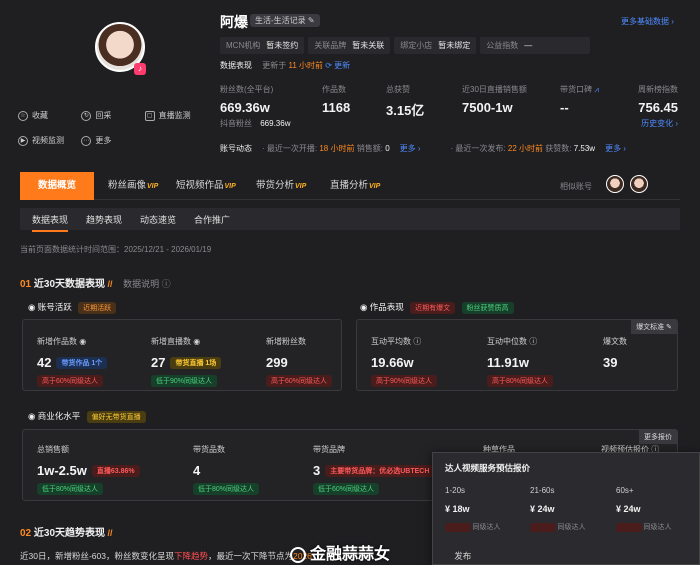 The width and height of the screenshot is (700, 565). What do you see at coordinates (299, 361) in the screenshot?
I see `new-fans-cell: 新增粉丝数 299 高于60%同级达人` at bounding box center [299, 361].